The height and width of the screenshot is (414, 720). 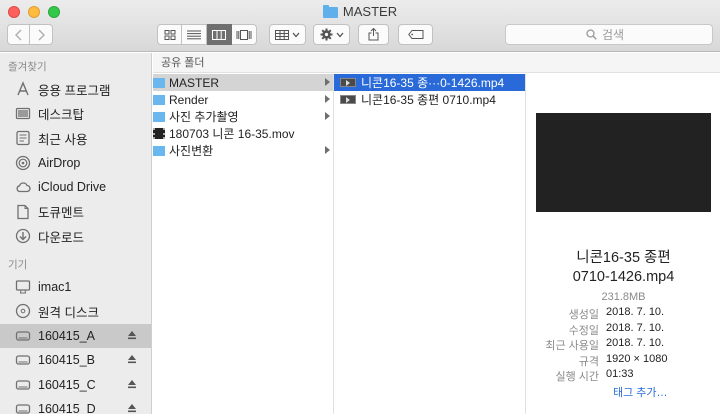 I want to click on path-header: 공유 폴더, so click(x=436, y=63).